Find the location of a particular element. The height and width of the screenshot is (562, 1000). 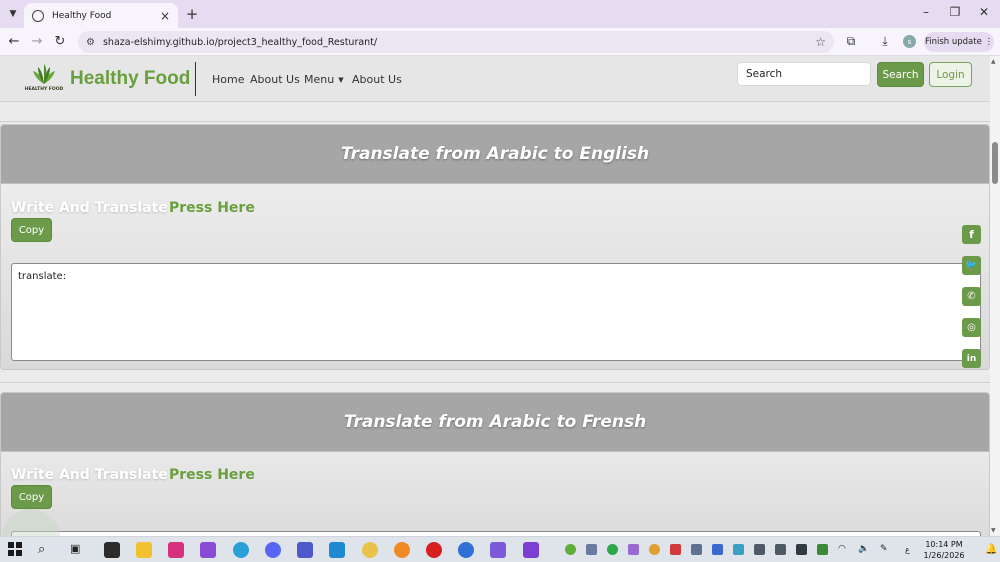

start-icon is located at coordinates (16, 550).